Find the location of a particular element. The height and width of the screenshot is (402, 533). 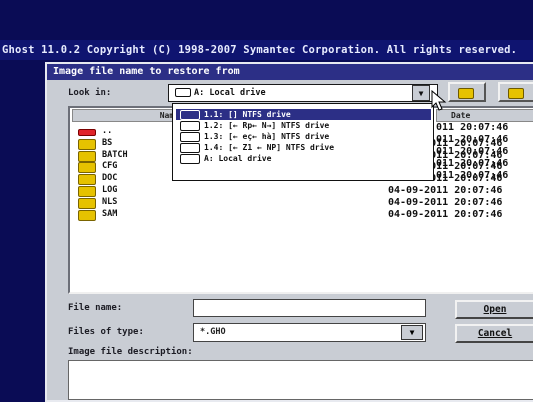

files-of-type-dropdown-button: ▼ is located at coordinates (412, 332).